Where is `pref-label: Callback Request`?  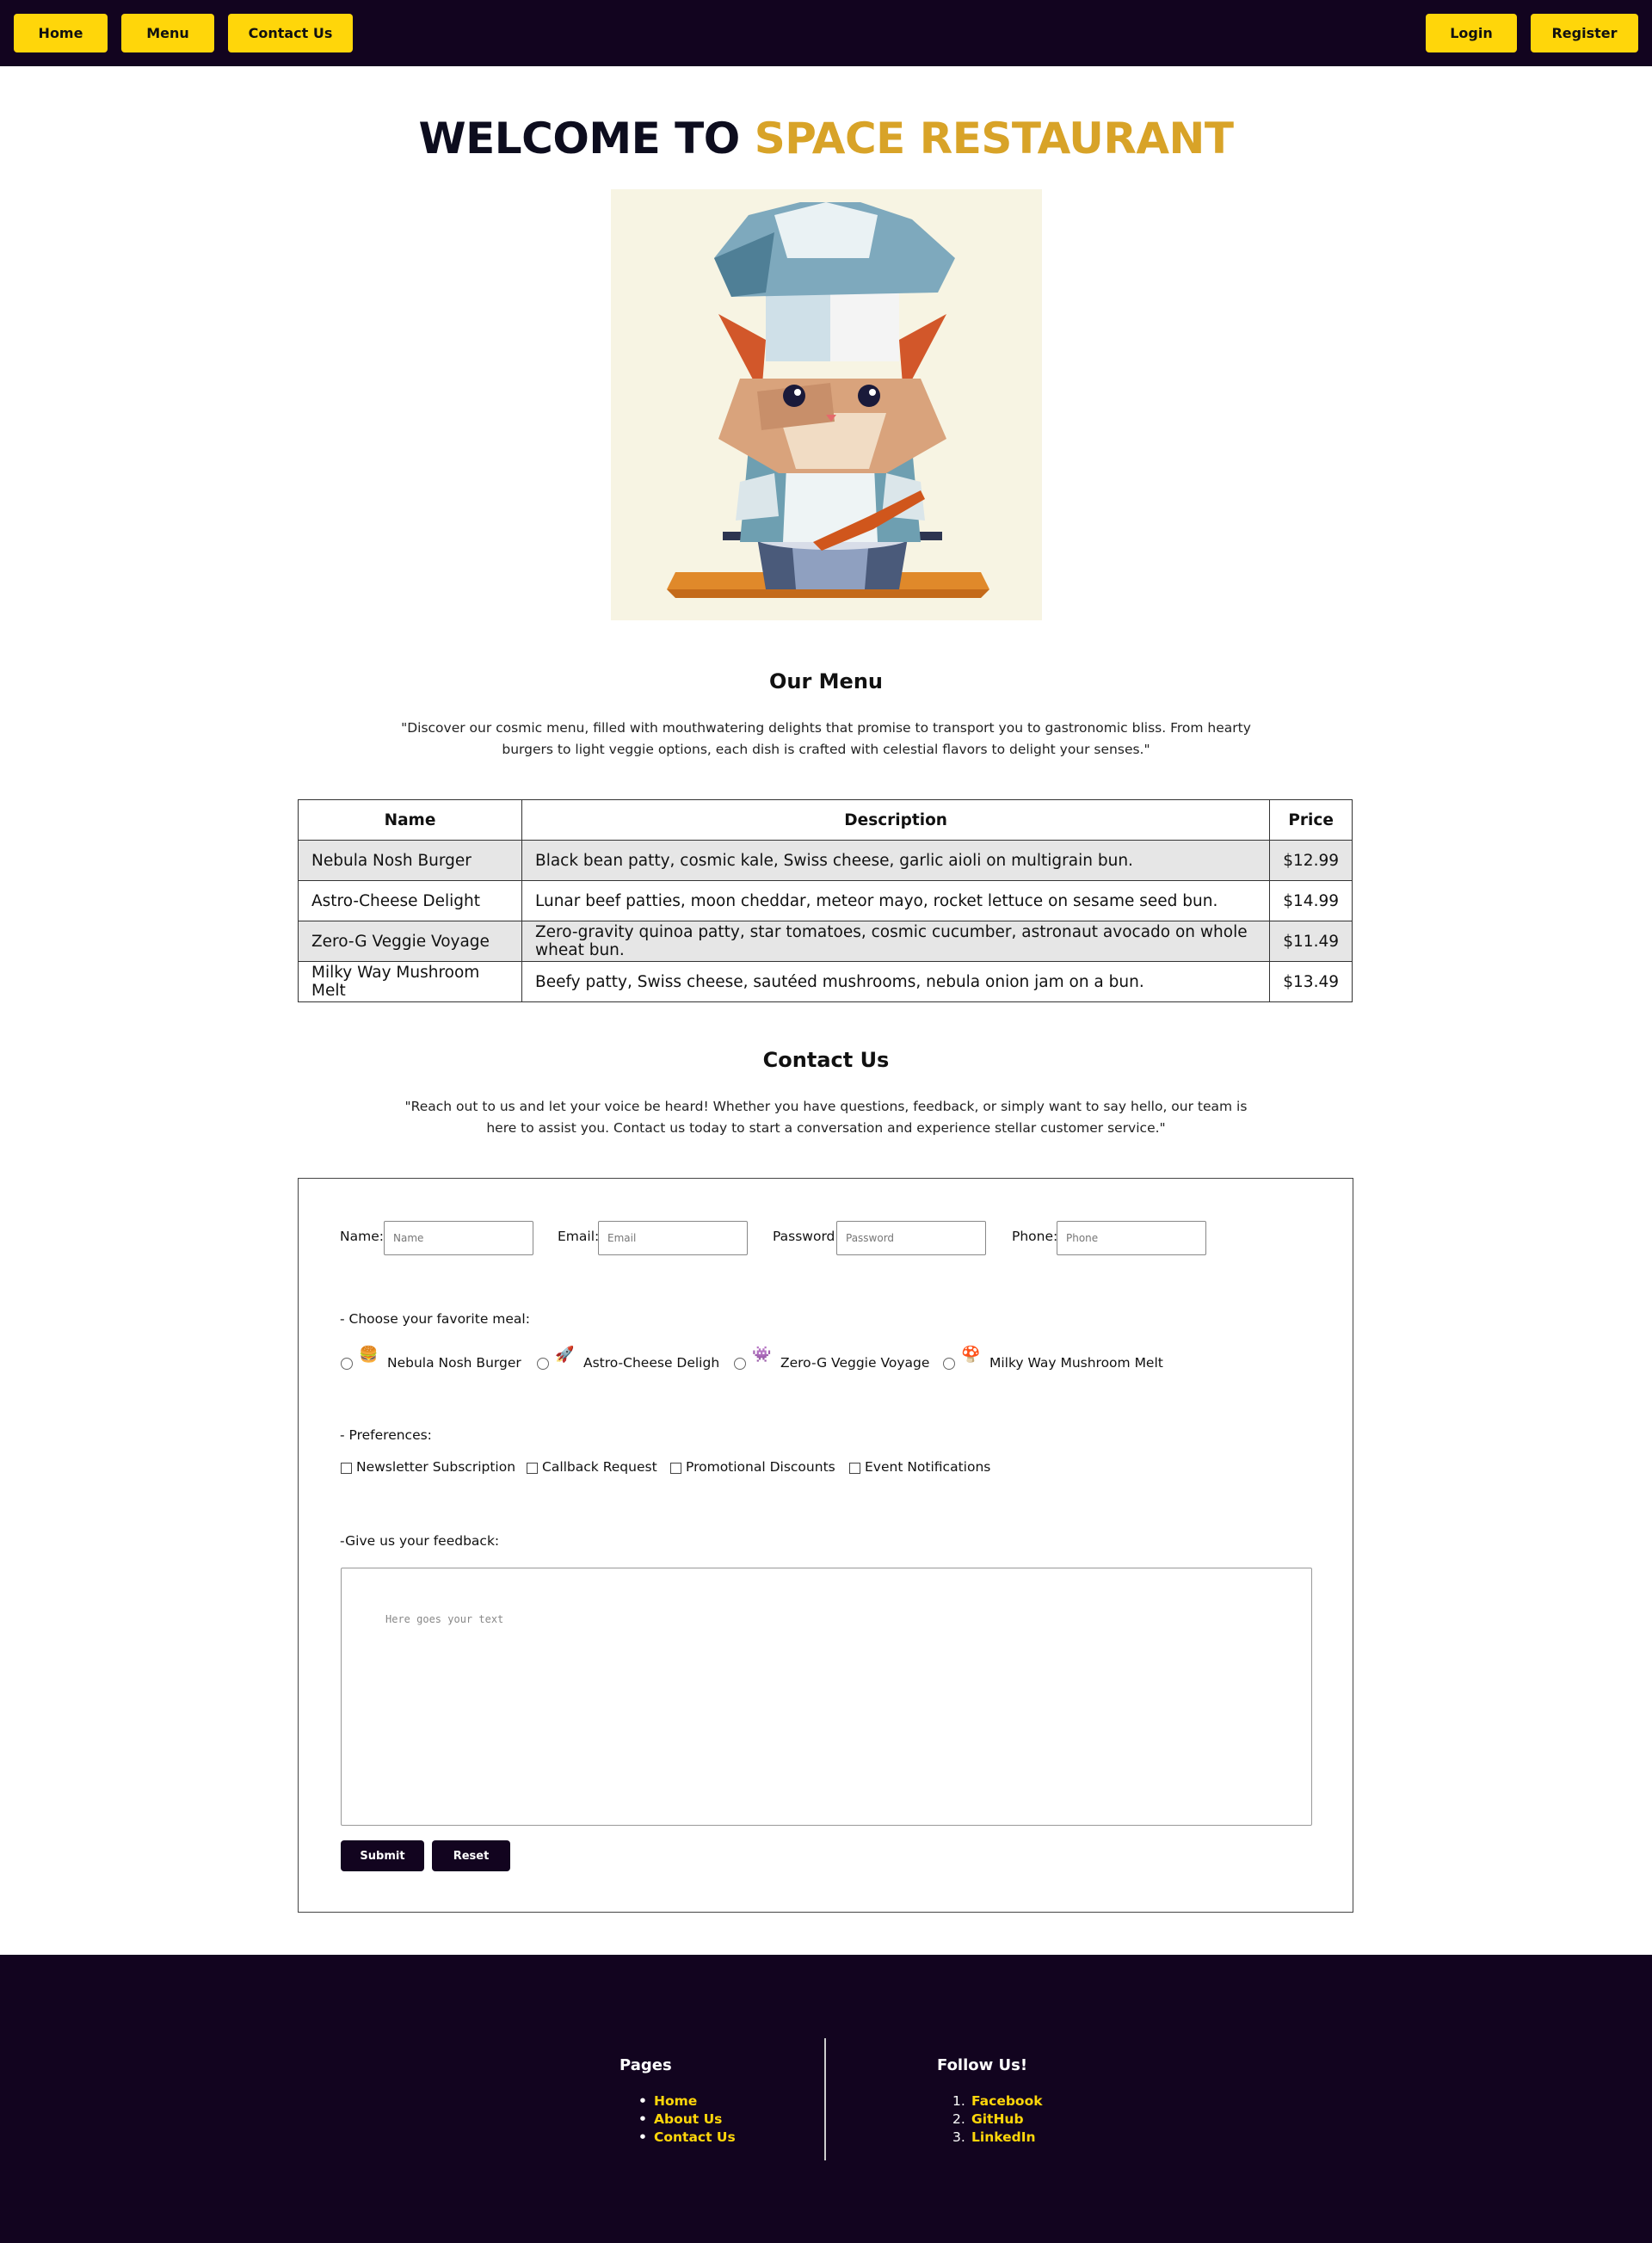
pref-label: Callback Request is located at coordinates (599, 1467).